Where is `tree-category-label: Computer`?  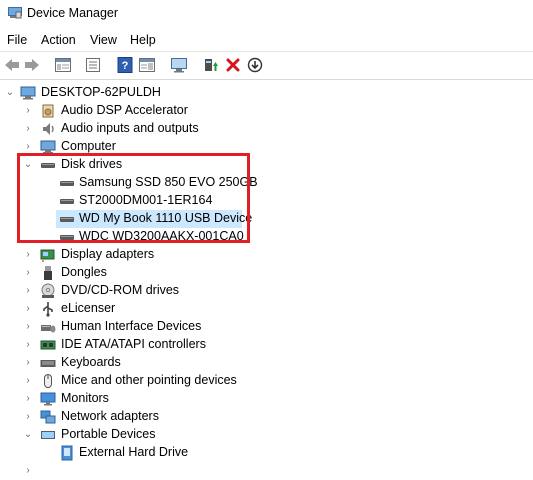
tree-category-label: Computer is located at coordinates (88, 146).